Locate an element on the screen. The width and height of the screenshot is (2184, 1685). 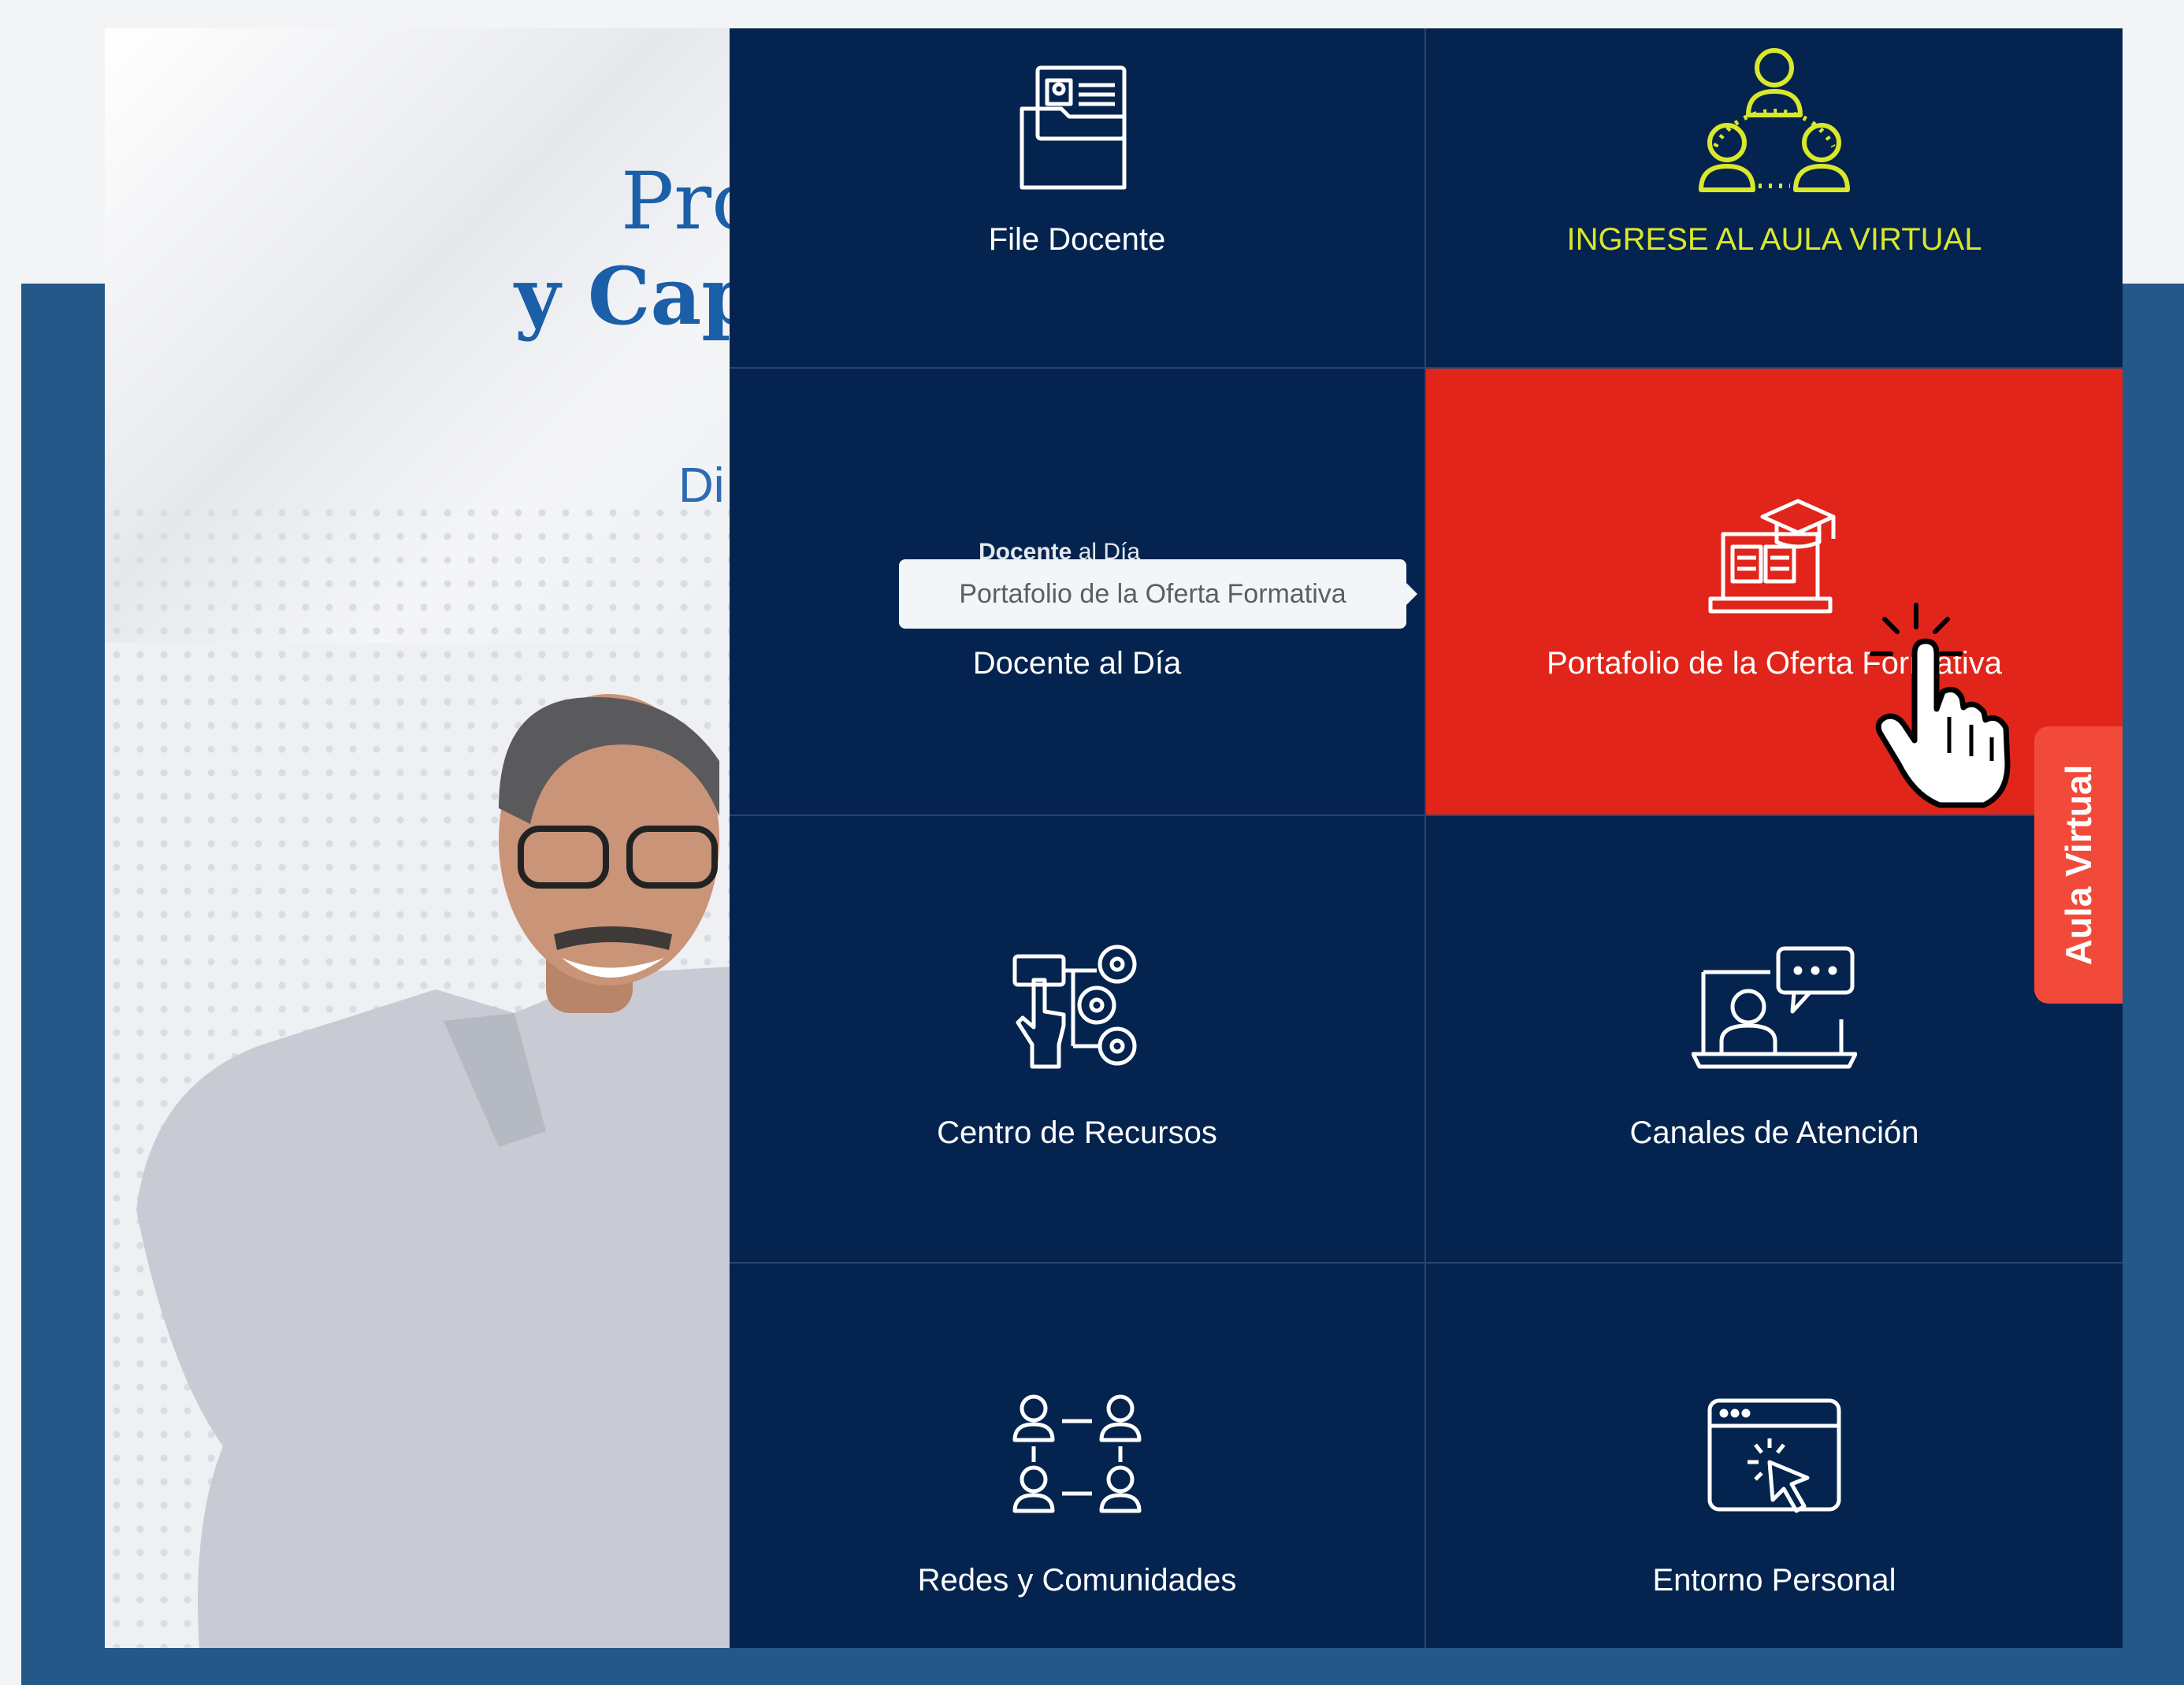
video-chat-icon is located at coordinates (1774, 1008).